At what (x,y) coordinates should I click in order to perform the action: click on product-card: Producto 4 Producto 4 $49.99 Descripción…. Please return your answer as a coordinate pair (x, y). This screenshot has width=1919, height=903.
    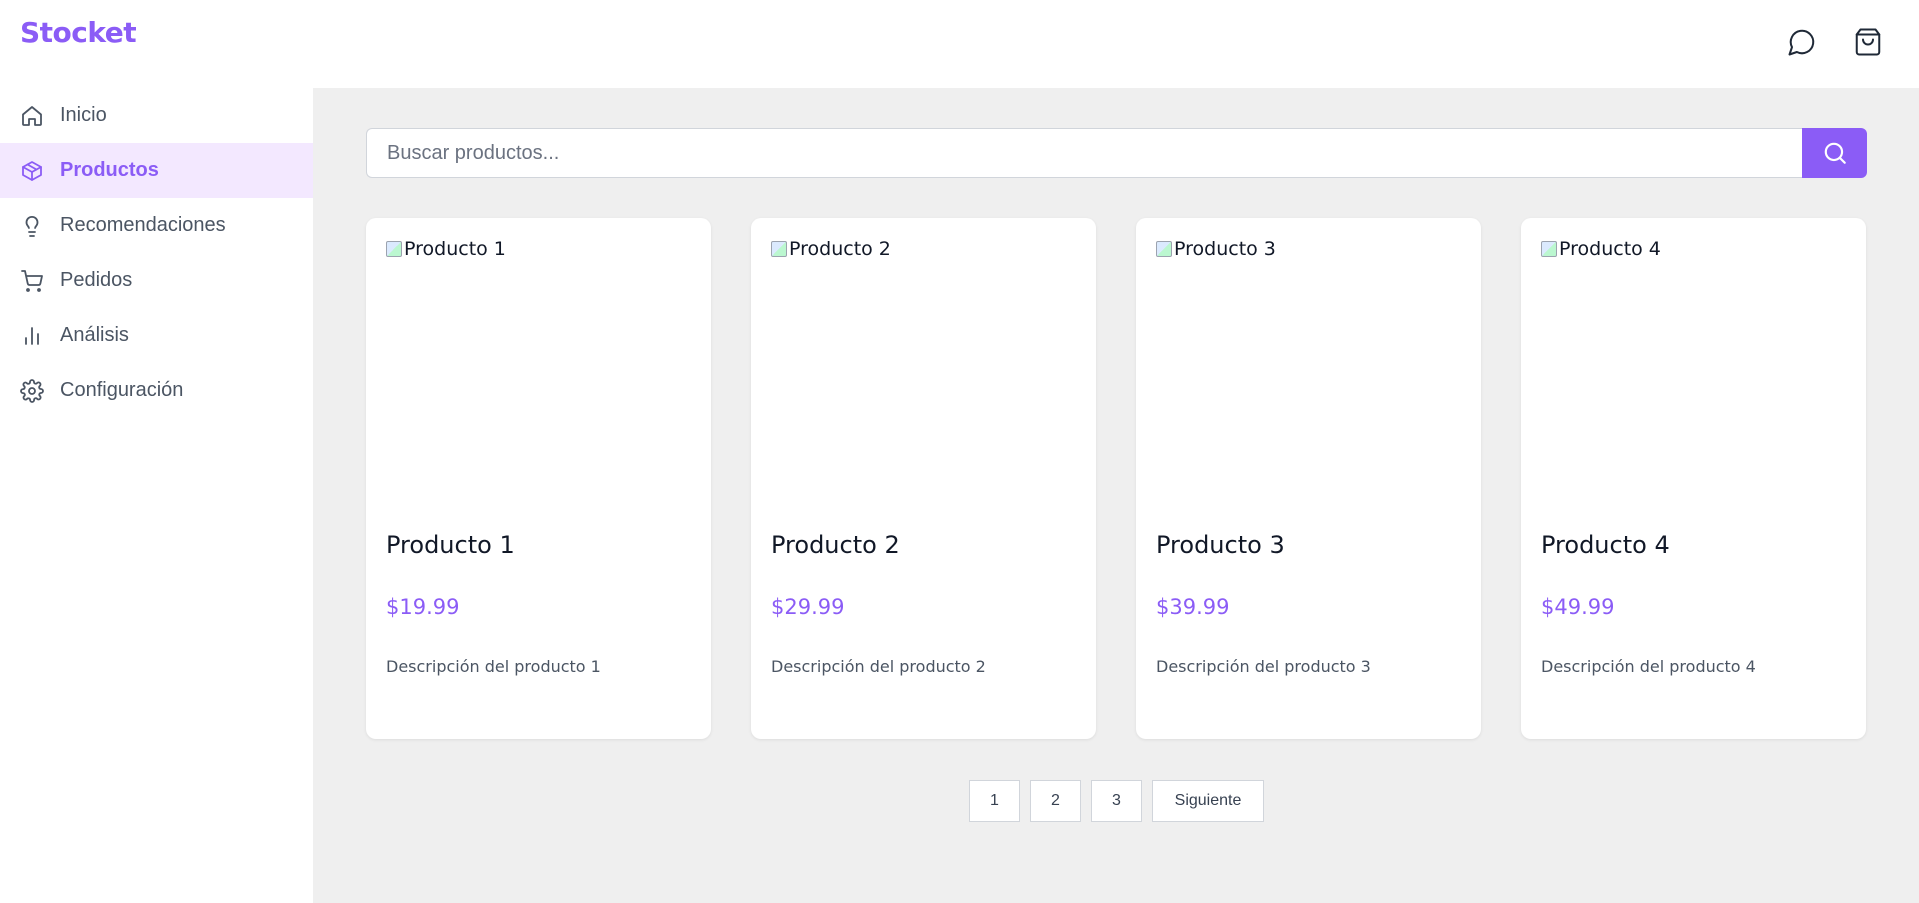
    Looking at the image, I should click on (1693, 478).